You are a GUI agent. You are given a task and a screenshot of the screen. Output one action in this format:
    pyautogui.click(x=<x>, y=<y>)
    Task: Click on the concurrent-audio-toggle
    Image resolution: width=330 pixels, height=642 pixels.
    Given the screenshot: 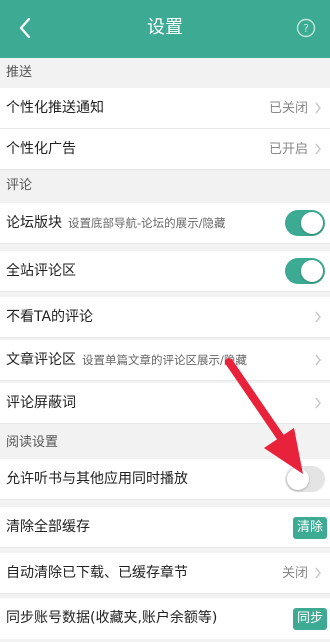 What is the action you would take?
    pyautogui.click(x=305, y=479)
    